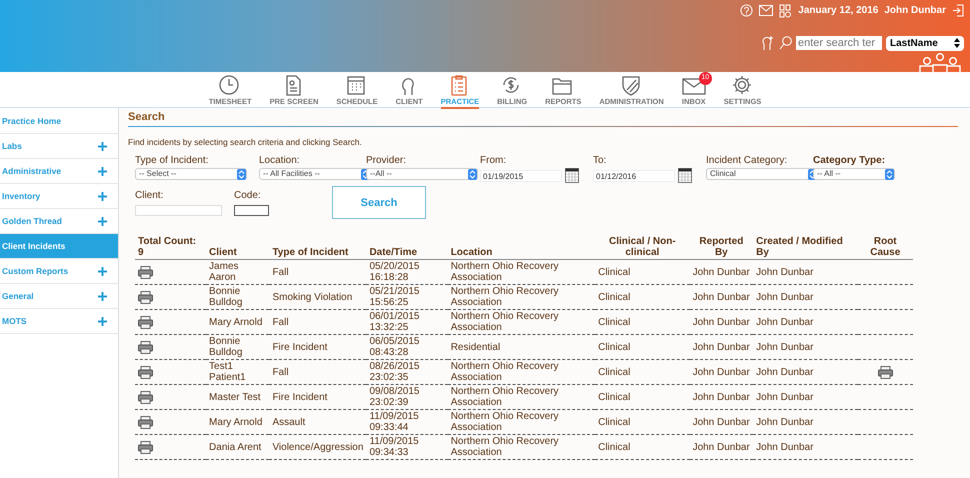 This screenshot has width=970, height=478. Describe the element at coordinates (805, 247) in the screenshot. I see `column-header: Created / Modified By` at that location.